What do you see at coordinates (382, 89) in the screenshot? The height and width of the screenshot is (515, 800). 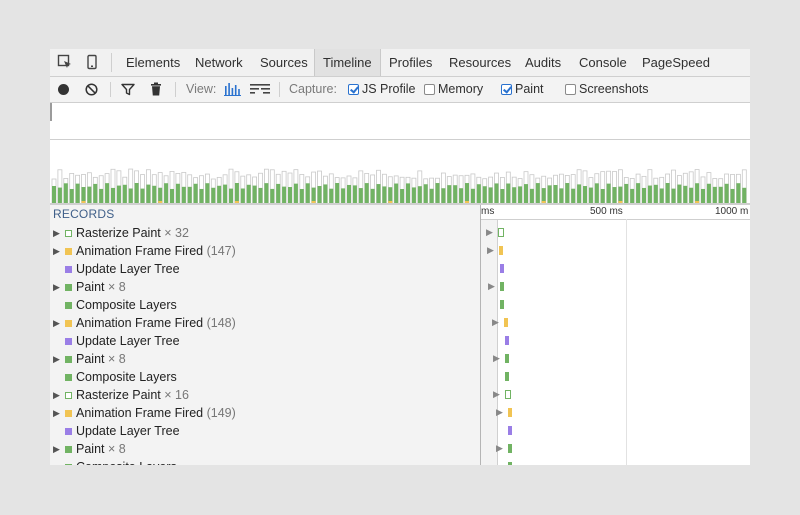 I see `capture-js-profile-option: JS Profile` at bounding box center [382, 89].